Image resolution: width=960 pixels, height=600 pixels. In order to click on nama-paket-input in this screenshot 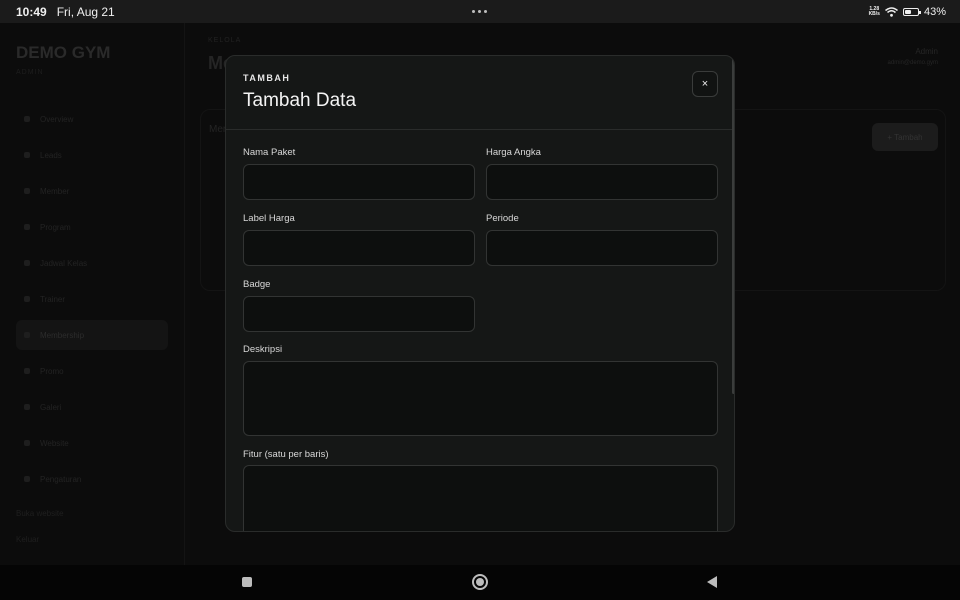, I will do `click(359, 182)`.